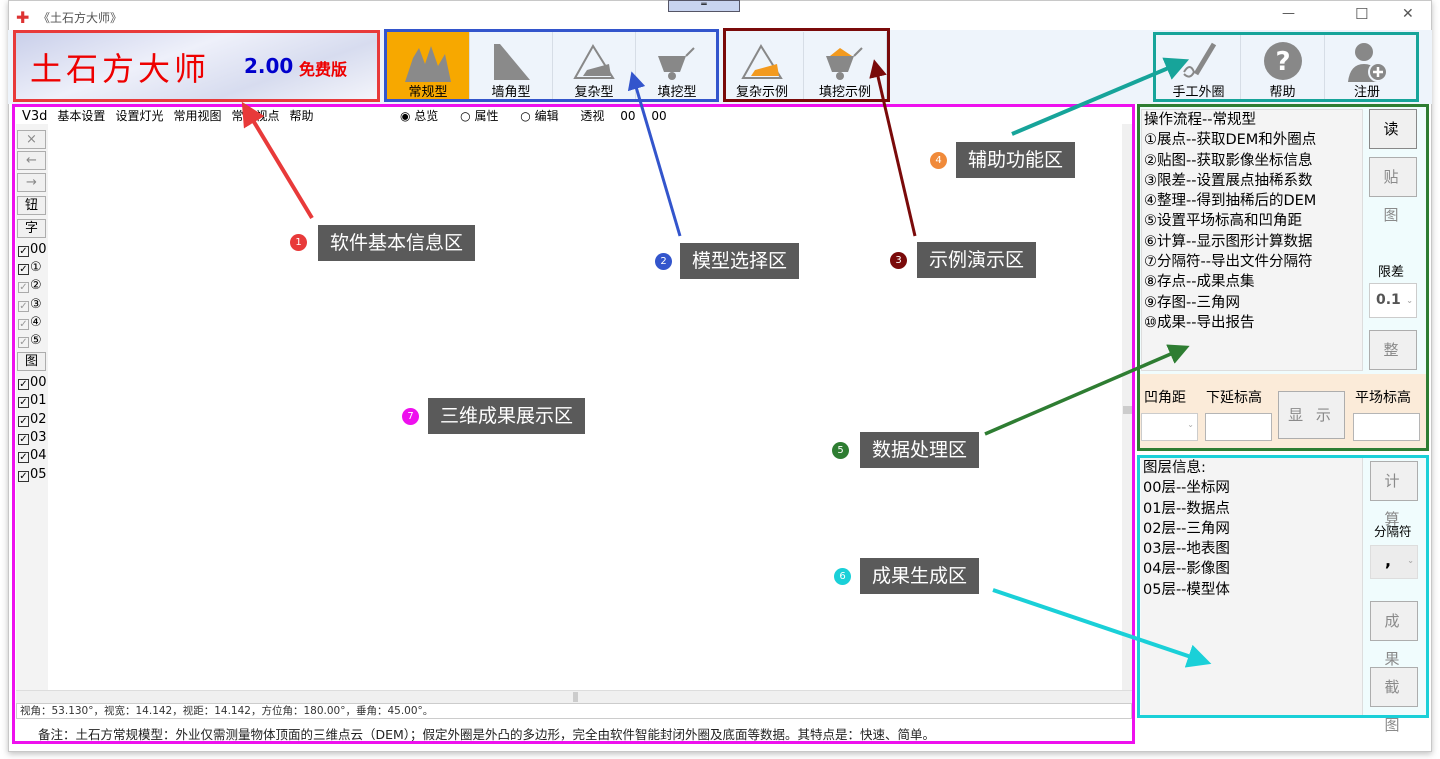  I want to click on attach-image-button: 贴 图, so click(1393, 190).